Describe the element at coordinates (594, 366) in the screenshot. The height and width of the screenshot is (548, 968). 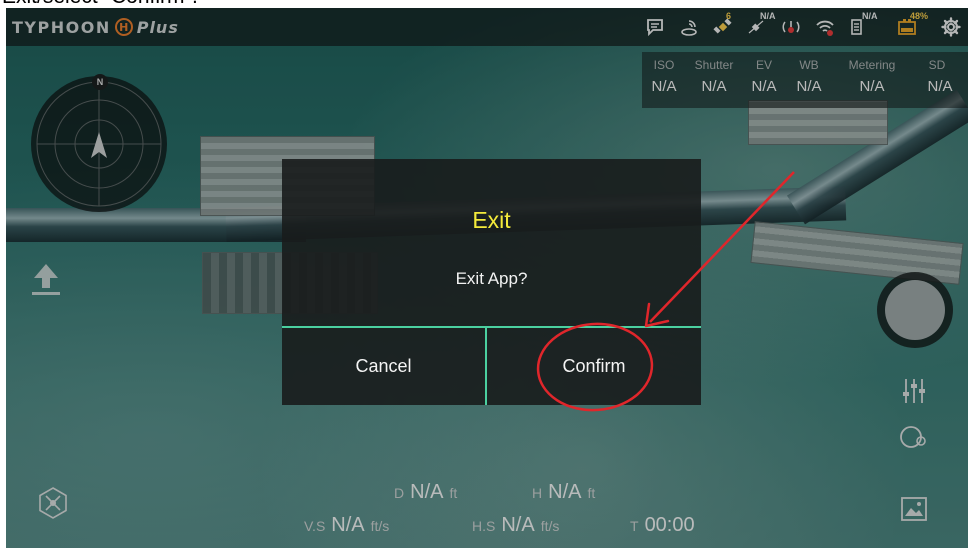
I see `confirm-button: Confirm` at that location.